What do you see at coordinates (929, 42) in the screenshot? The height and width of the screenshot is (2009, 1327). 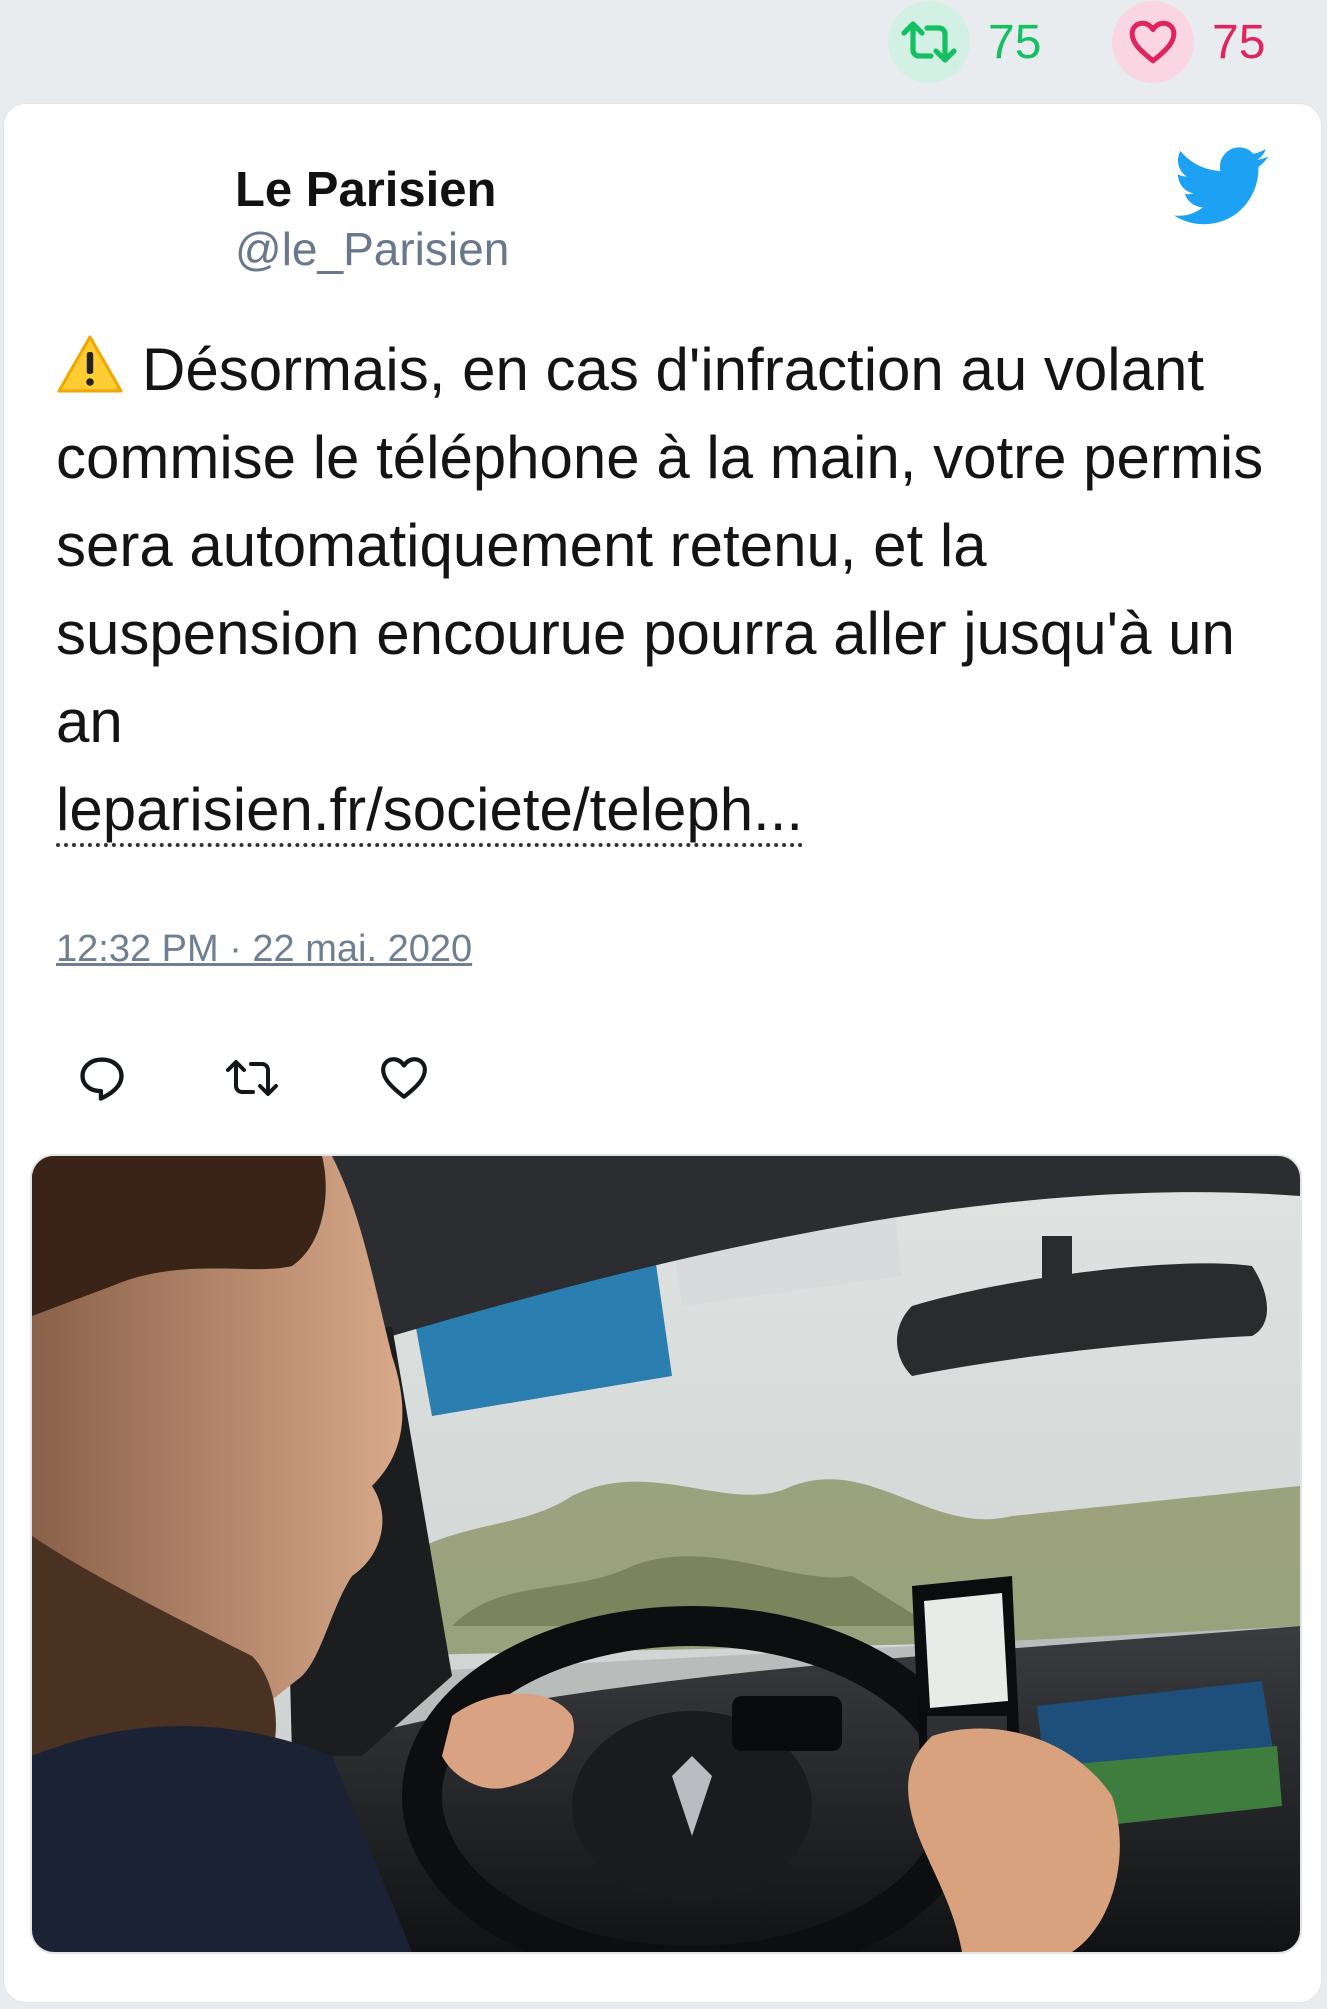 I see `retweet-icon` at bounding box center [929, 42].